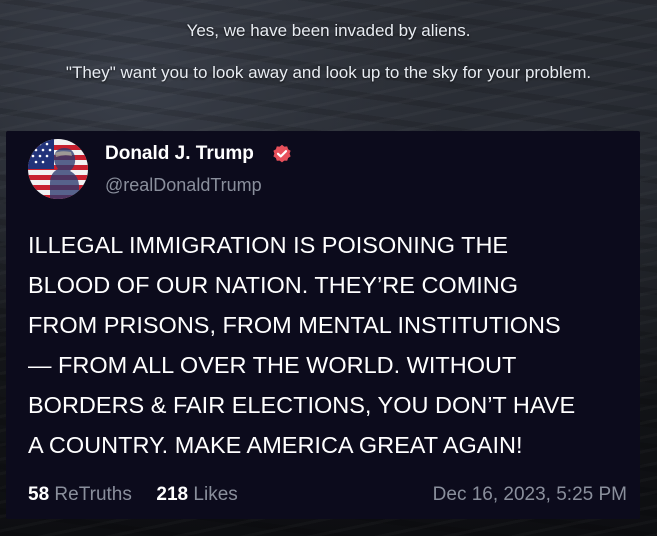 The width and height of the screenshot is (657, 536). What do you see at coordinates (530, 495) in the screenshot?
I see `post-timestamp: Dec 16, 2023, 5:25 PM` at bounding box center [530, 495].